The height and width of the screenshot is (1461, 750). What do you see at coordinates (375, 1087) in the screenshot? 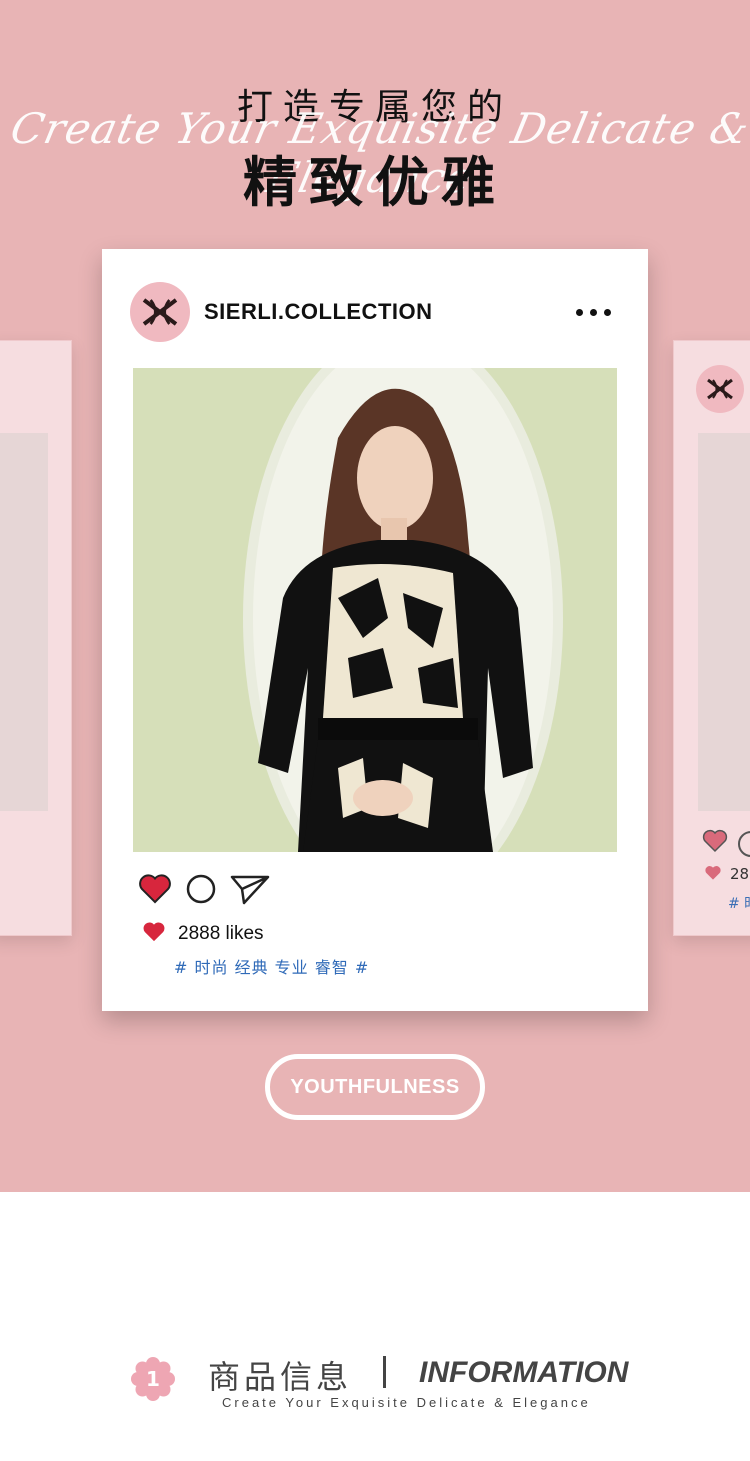
I see `youthfulness-badge: YOUTHFULNESS` at bounding box center [375, 1087].